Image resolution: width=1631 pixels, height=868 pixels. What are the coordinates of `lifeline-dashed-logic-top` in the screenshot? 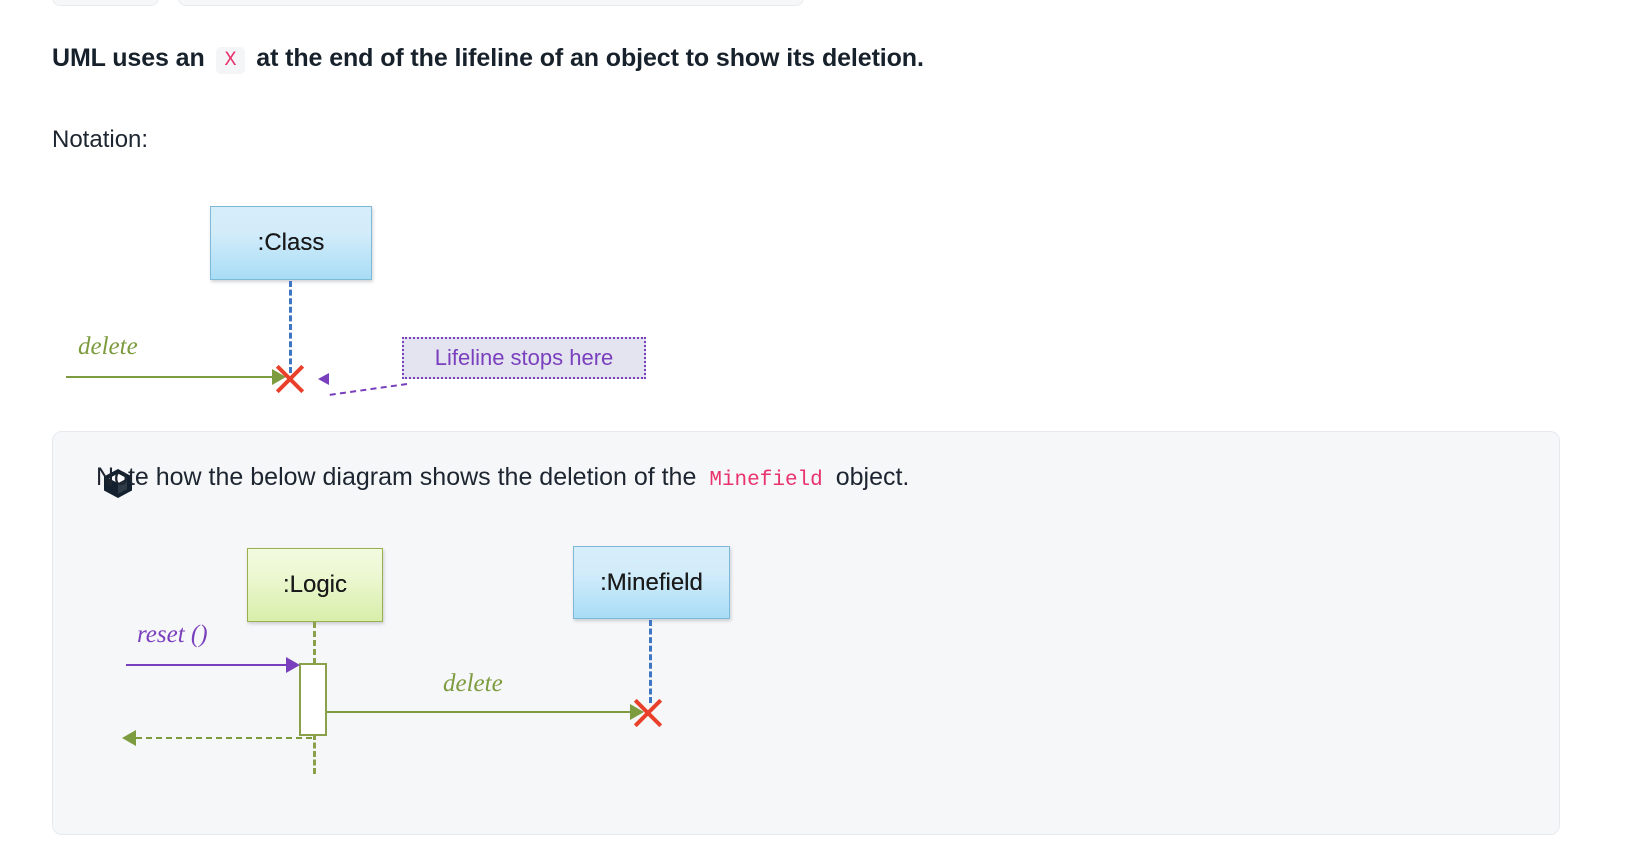 It's located at (314, 643).